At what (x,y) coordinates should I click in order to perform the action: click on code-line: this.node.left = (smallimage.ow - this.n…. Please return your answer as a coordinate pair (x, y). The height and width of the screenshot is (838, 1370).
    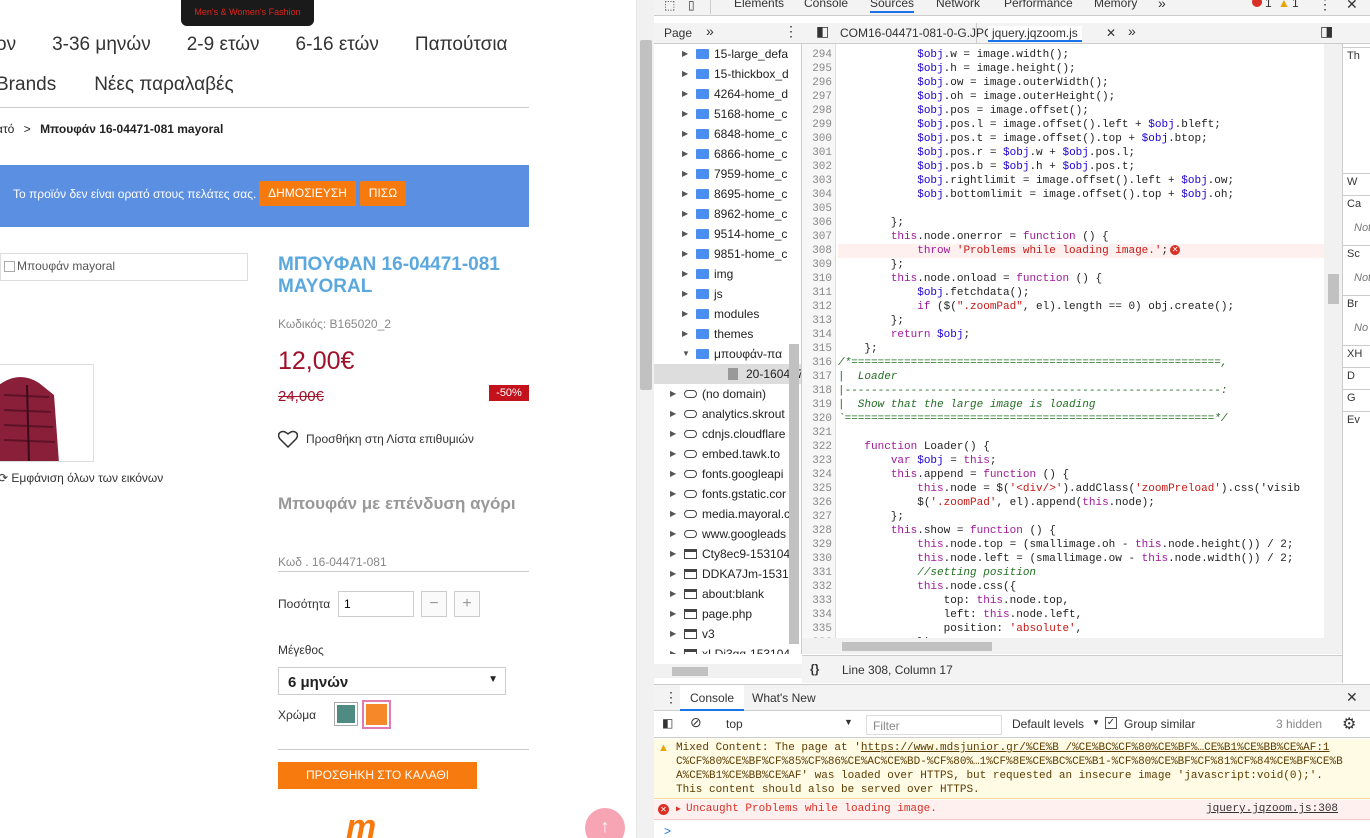
    Looking at the image, I should click on (1065, 559).